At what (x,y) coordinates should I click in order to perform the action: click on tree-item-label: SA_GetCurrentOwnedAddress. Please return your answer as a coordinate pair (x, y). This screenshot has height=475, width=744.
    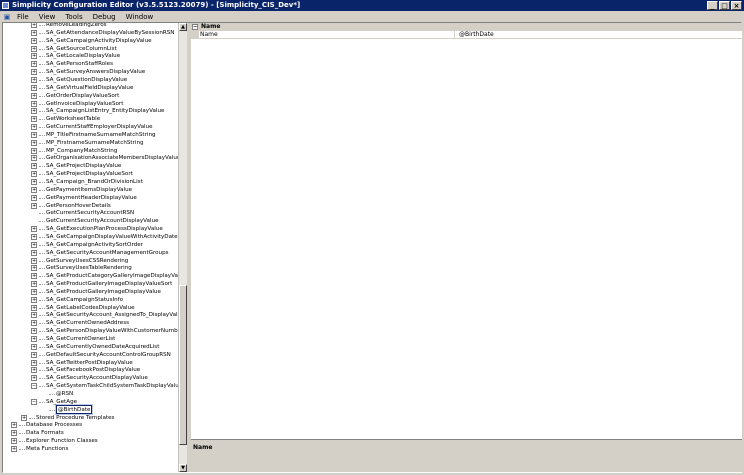
    Looking at the image, I should click on (87, 323).